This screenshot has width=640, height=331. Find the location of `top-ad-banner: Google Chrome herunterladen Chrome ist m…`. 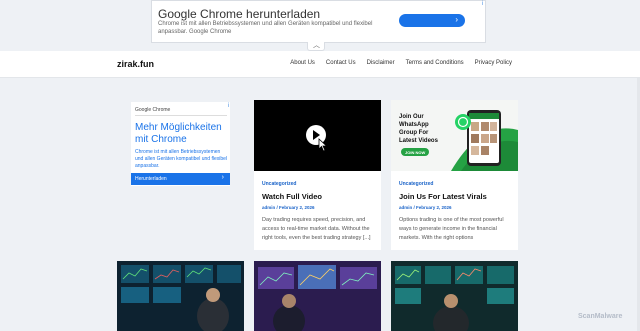

top-ad-banner: Google Chrome herunterladen Chrome ist m… is located at coordinates (318, 21).